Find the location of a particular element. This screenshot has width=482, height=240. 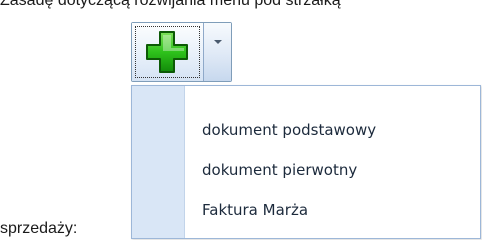

menu-item-faktura-marza: Faktura Marża is located at coordinates (332, 210).